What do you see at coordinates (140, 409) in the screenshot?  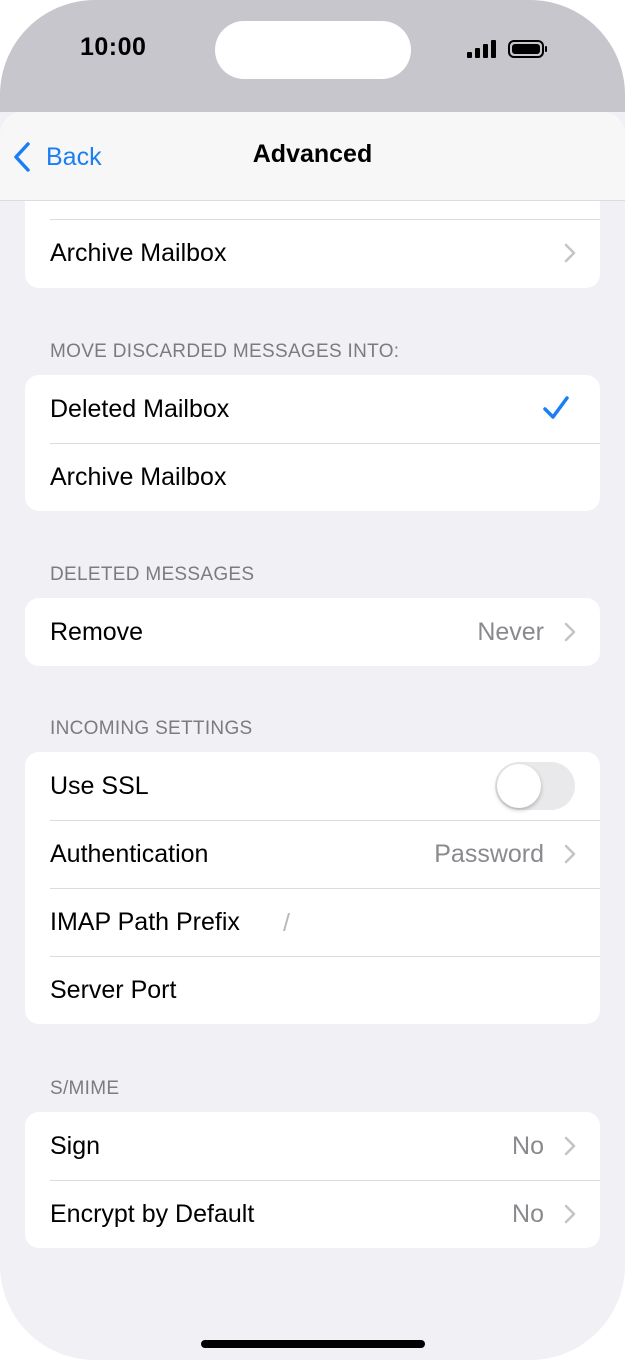 I see `deleted-mailbox-label: Deleted Mailbox` at bounding box center [140, 409].